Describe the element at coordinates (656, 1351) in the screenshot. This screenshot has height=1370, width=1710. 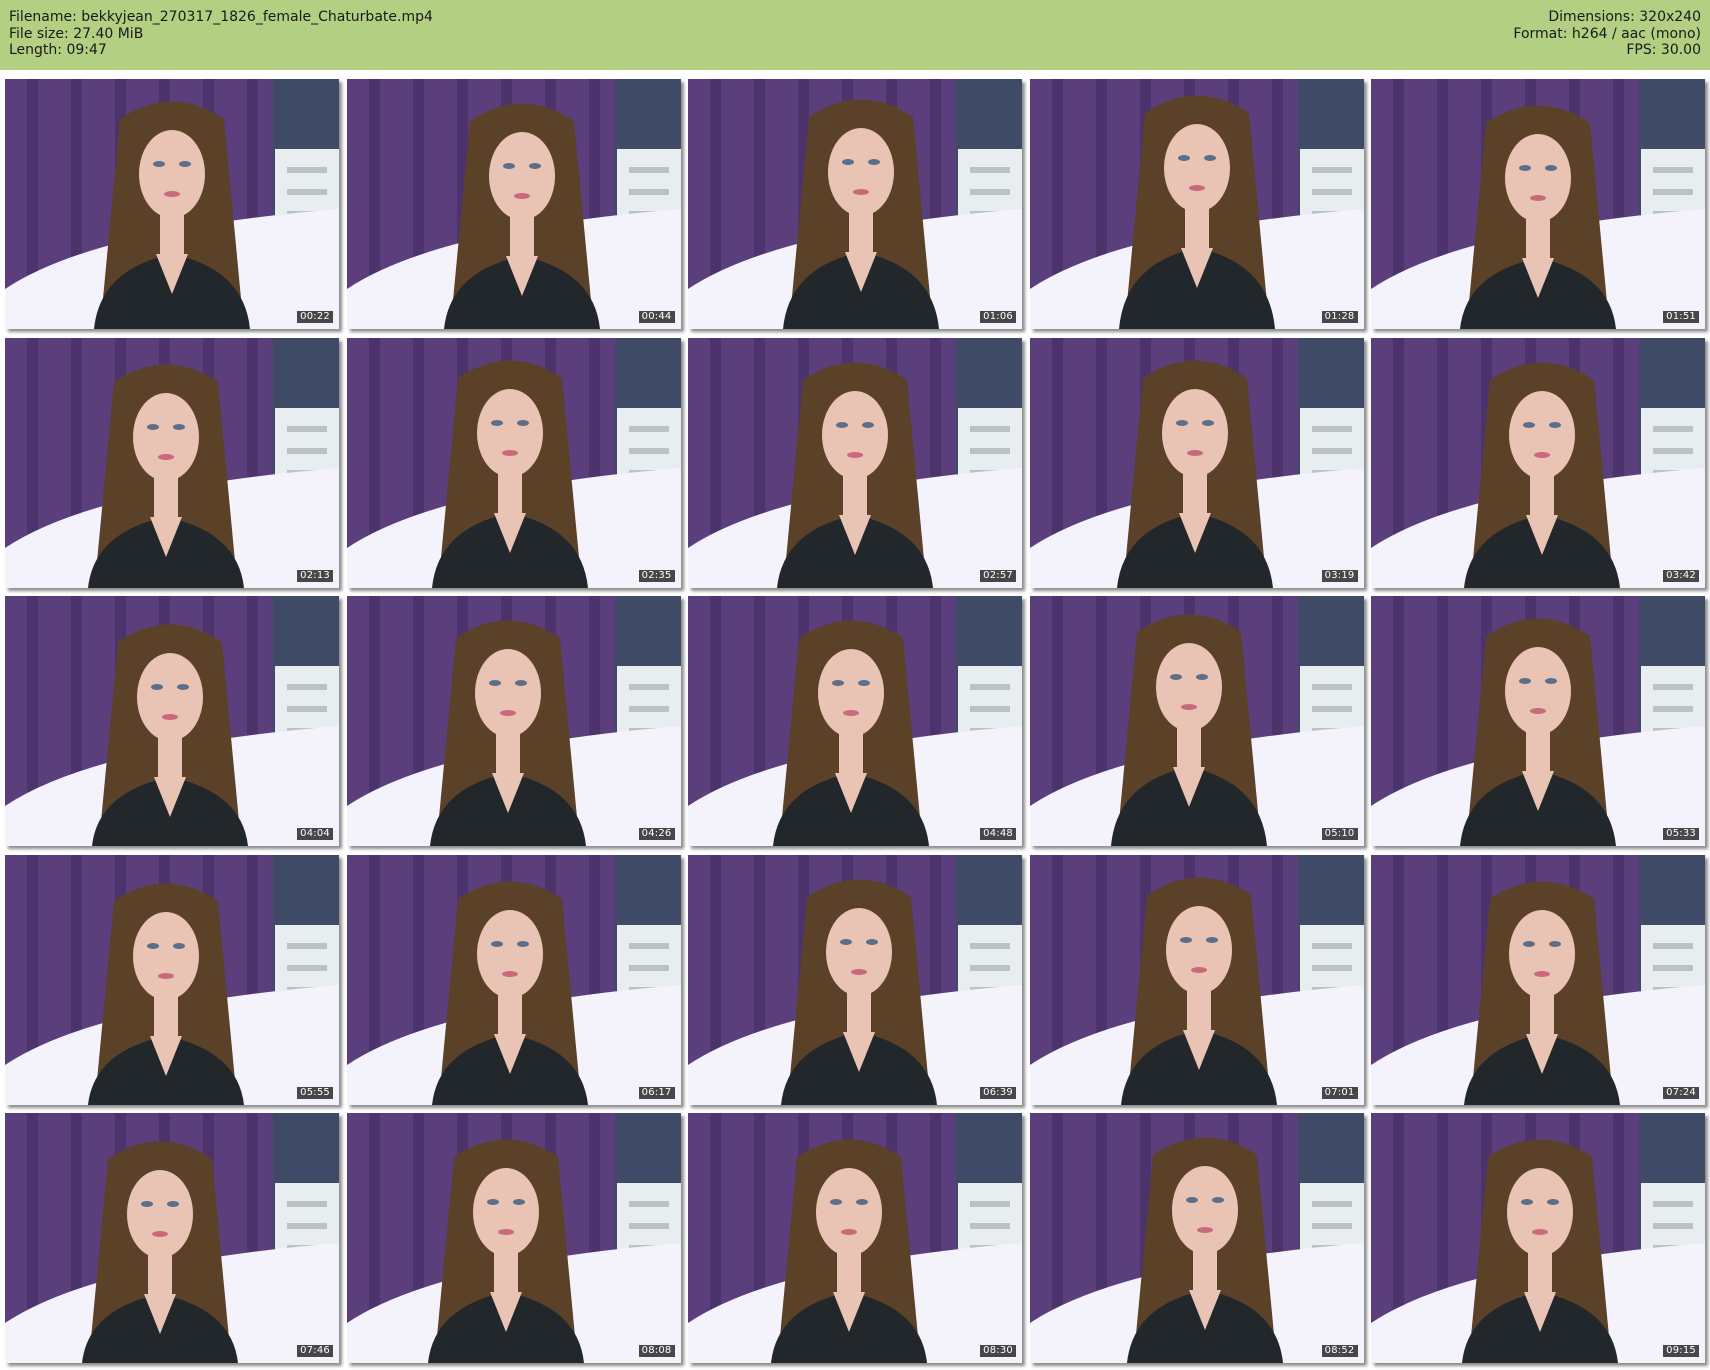
I see `timestamp-label: 08:08` at that location.